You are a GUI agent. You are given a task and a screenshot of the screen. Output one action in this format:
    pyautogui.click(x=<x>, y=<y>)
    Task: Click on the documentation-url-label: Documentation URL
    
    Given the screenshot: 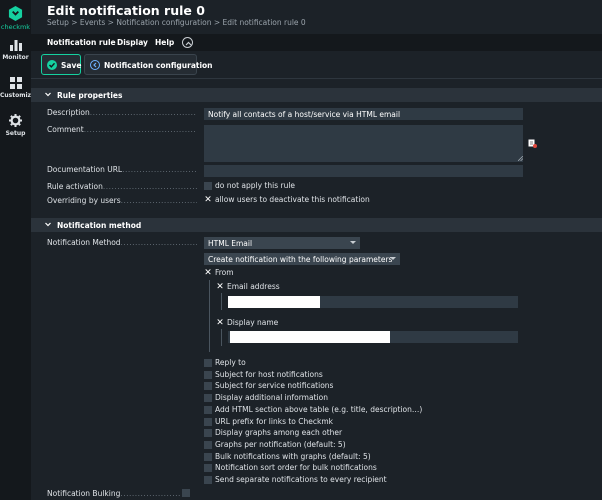 What is the action you would take?
    pyautogui.click(x=122, y=169)
    